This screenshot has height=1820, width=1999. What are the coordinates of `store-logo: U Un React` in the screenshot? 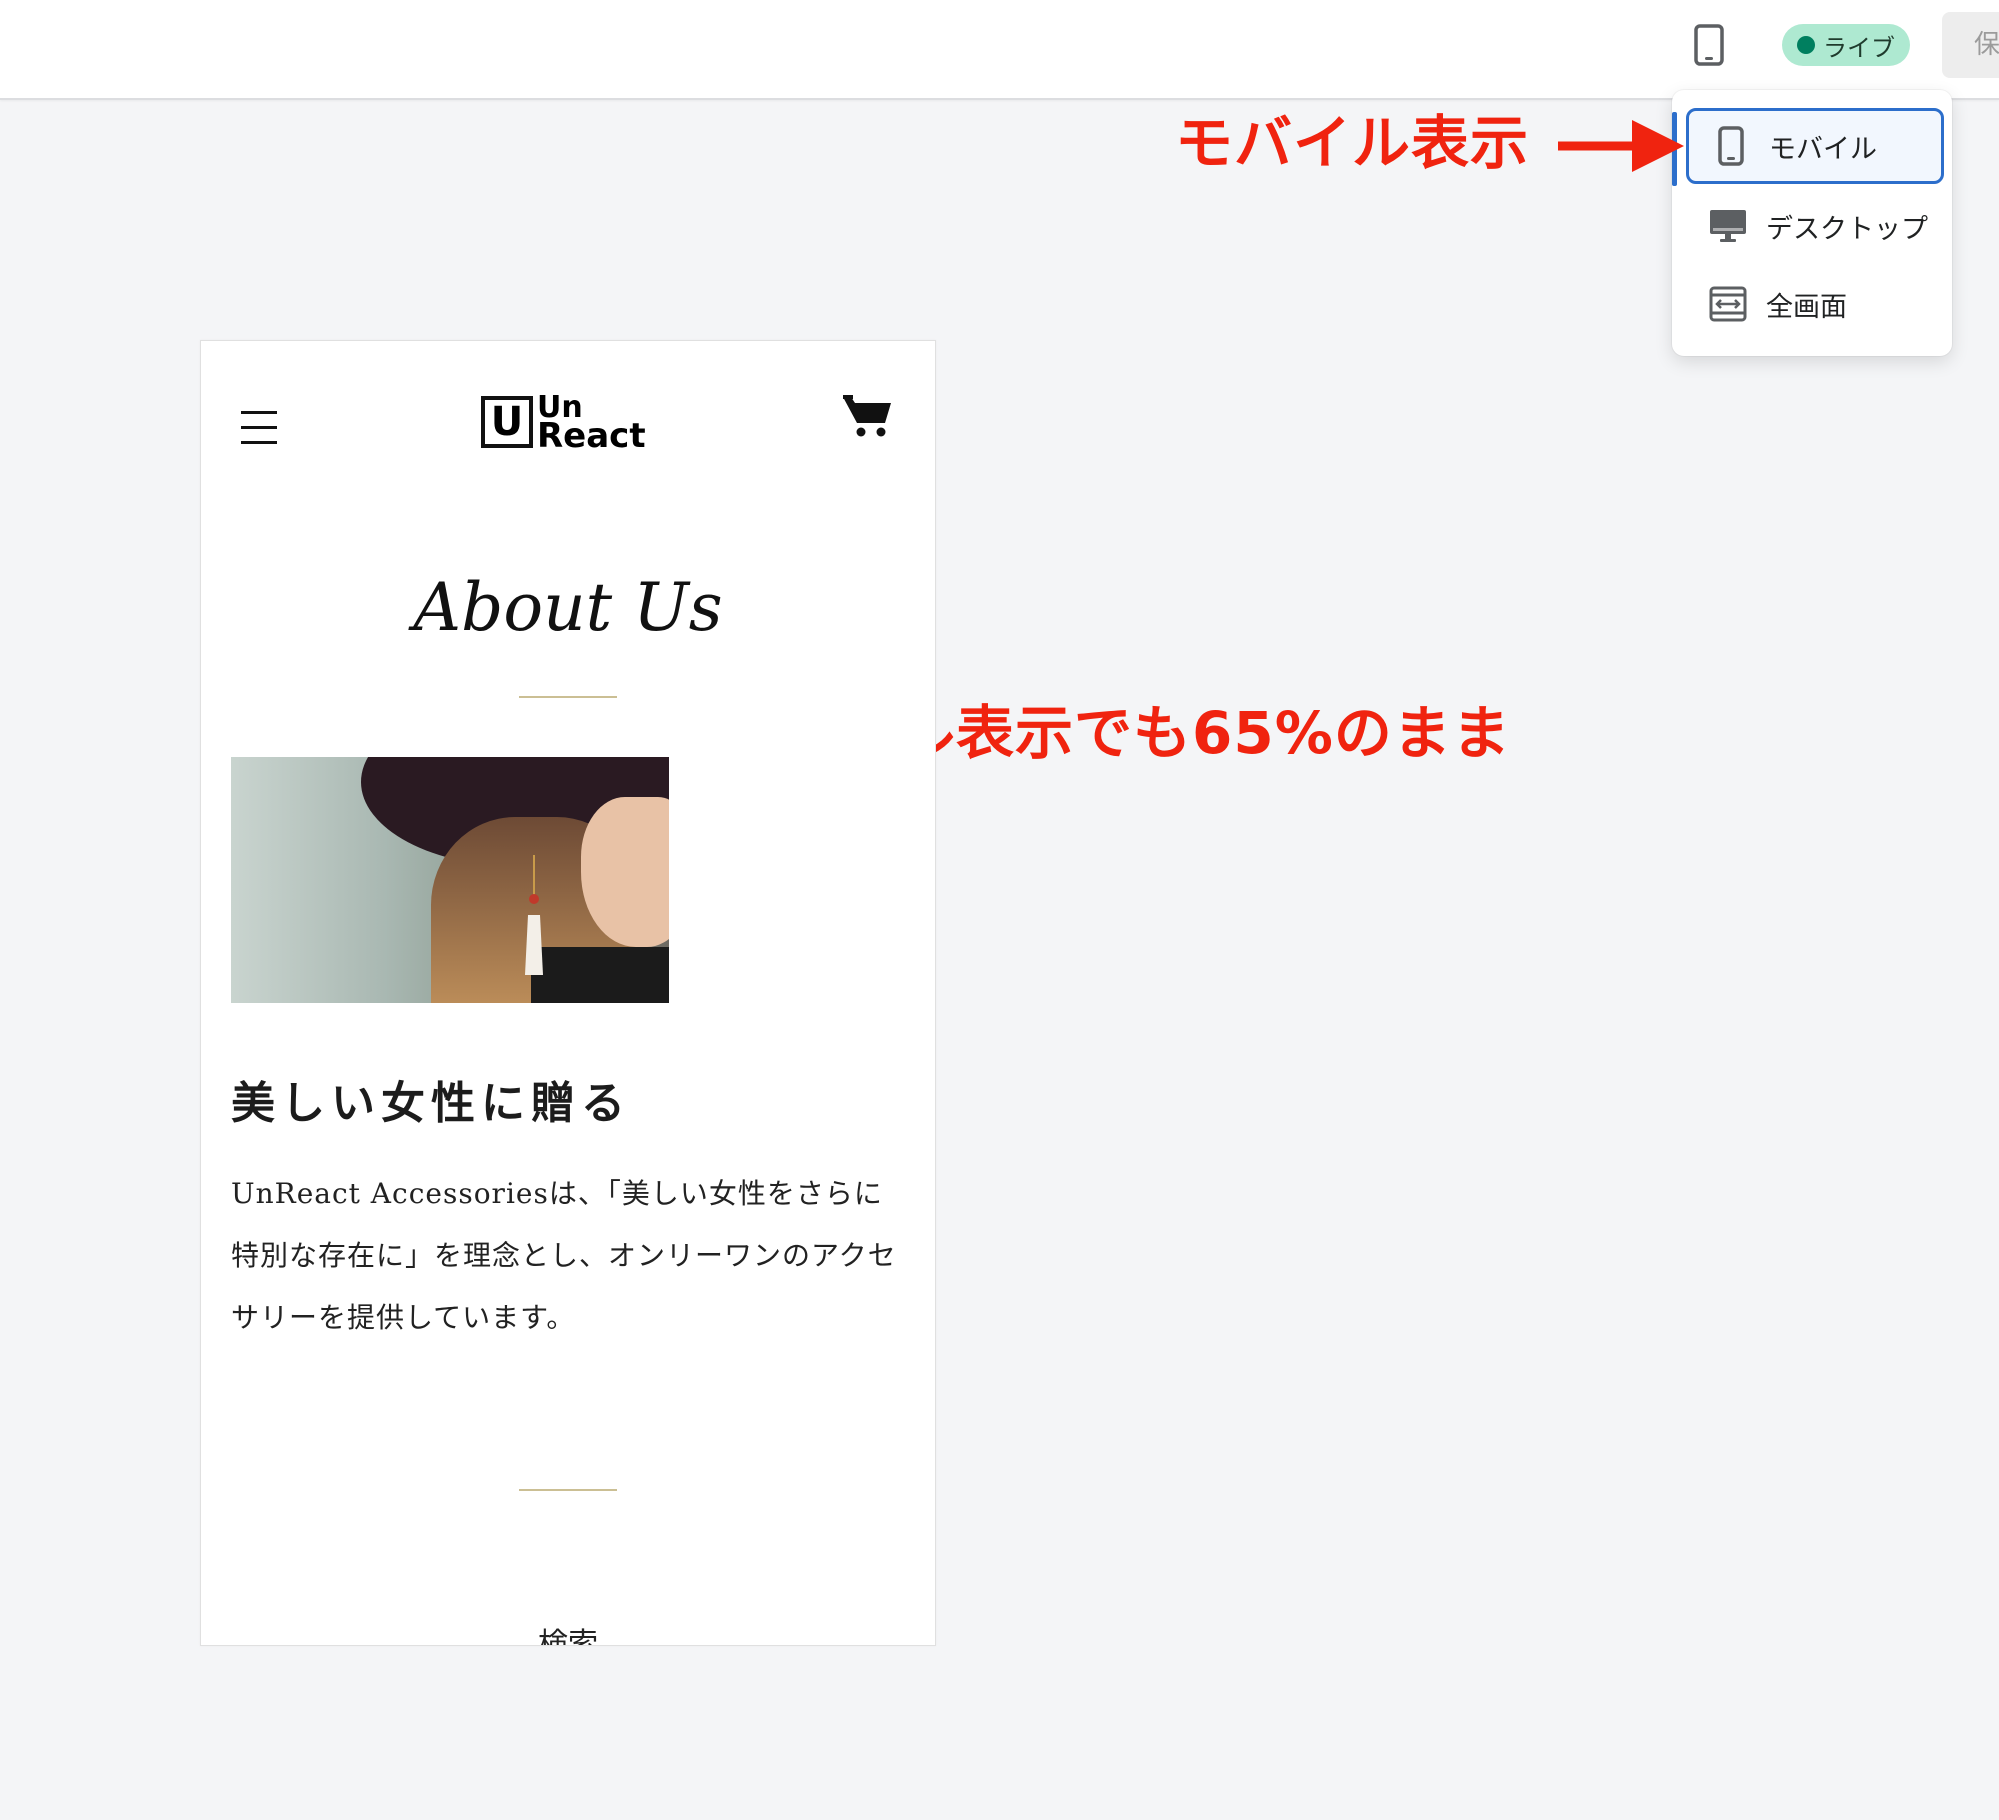 It's located at (567, 422).